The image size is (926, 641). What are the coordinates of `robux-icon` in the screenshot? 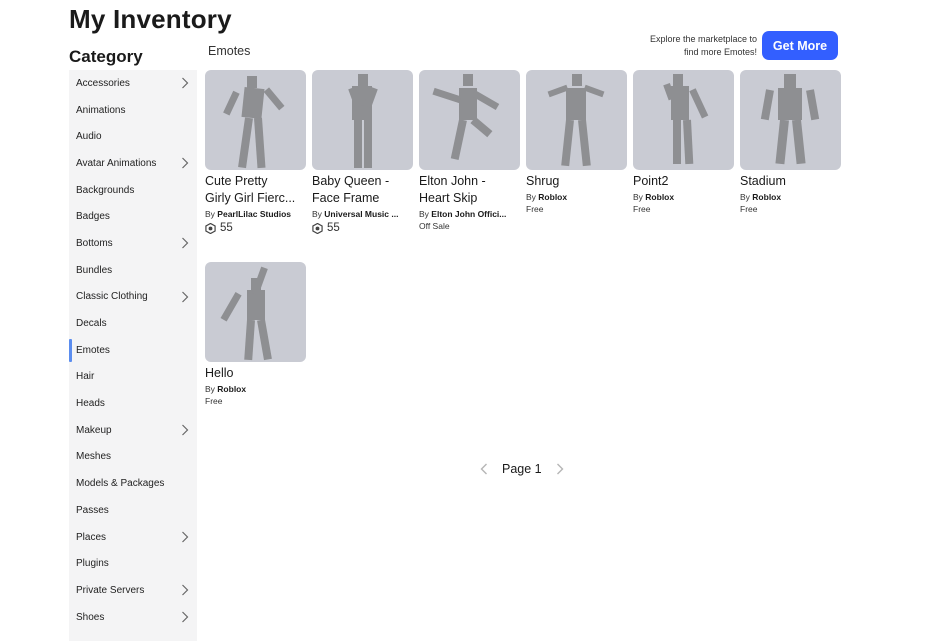 It's located at (210, 228).